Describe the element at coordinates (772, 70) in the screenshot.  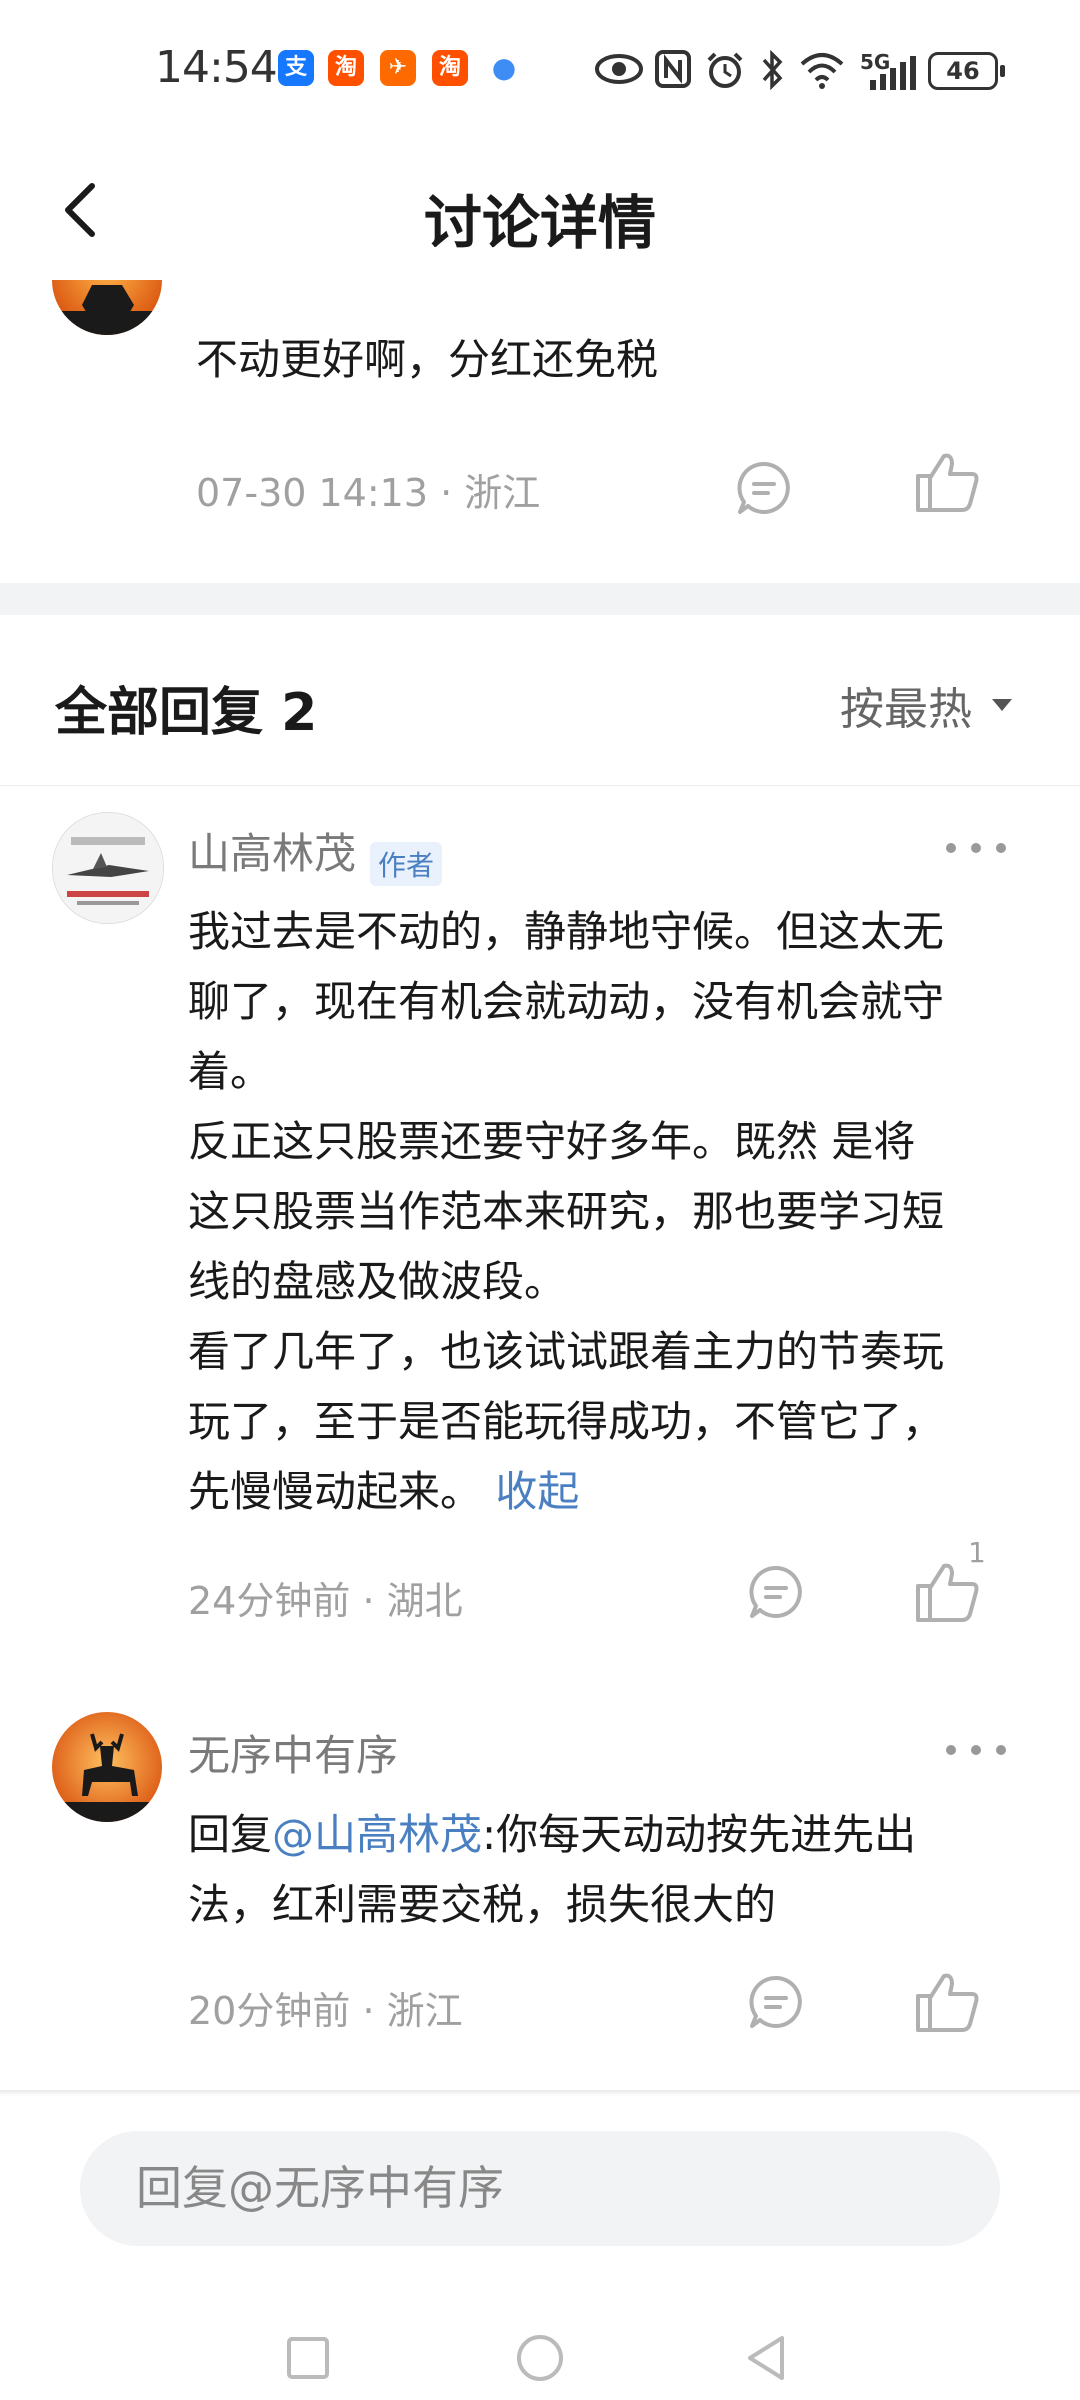
I see `bluetooth-icon` at that location.